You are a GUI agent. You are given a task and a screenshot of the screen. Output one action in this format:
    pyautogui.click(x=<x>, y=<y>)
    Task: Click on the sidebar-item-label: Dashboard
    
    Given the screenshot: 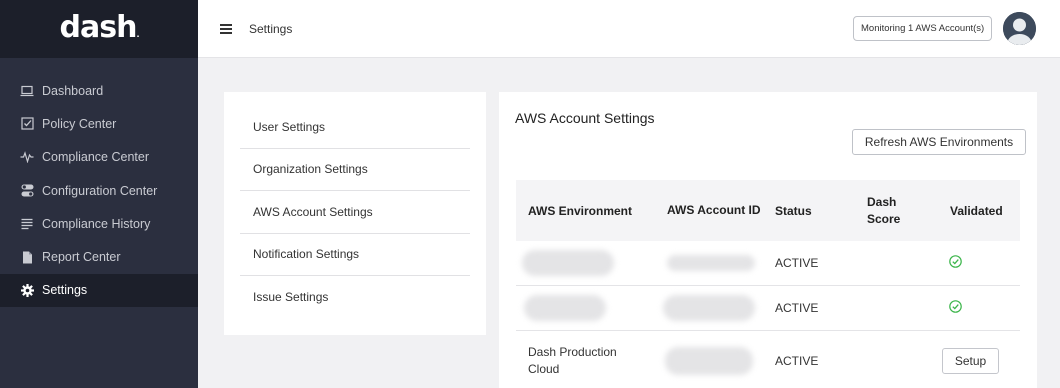 What is the action you would take?
    pyautogui.click(x=73, y=90)
    